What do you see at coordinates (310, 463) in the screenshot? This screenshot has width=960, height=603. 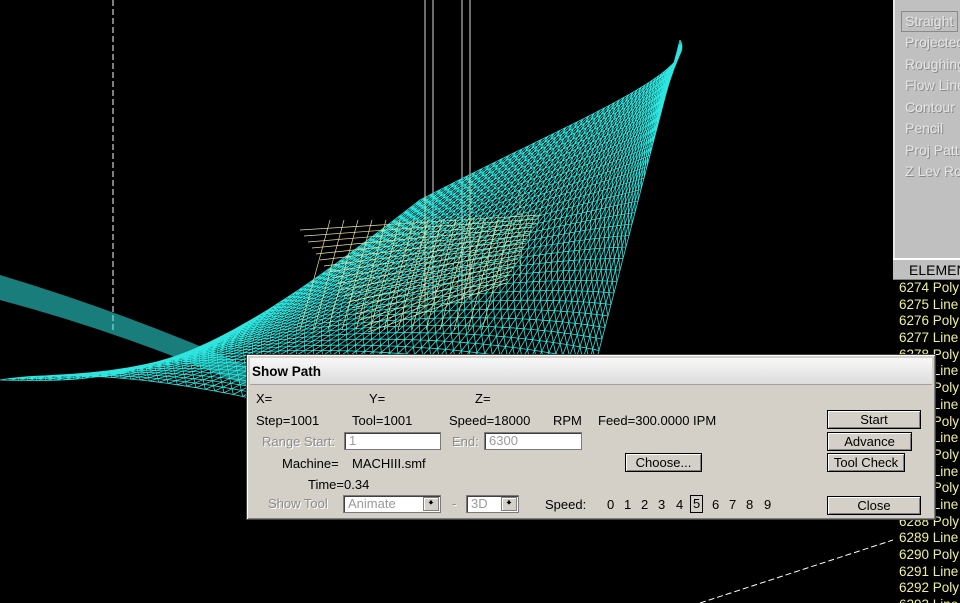 I see `machine-label: Machine=` at bounding box center [310, 463].